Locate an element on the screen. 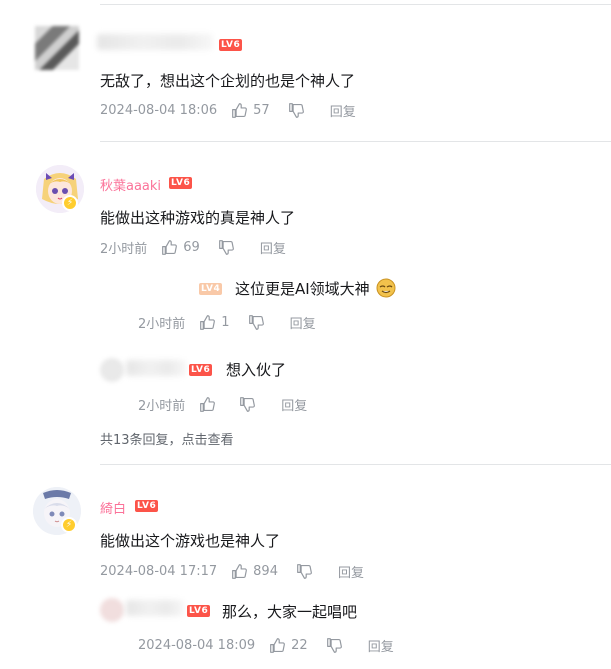 The width and height of the screenshot is (611, 669). like-button: 894 is located at coordinates (254, 571).